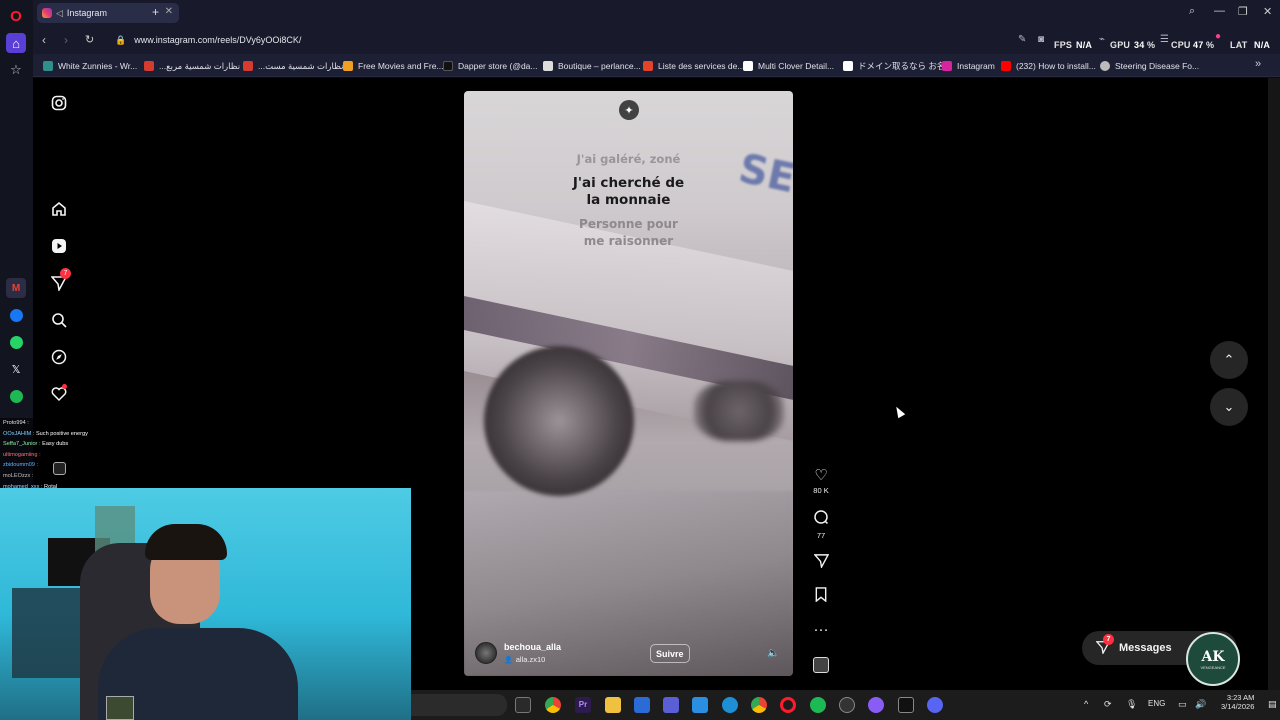  I want to click on ram-icon: ☰, so click(1164, 39).